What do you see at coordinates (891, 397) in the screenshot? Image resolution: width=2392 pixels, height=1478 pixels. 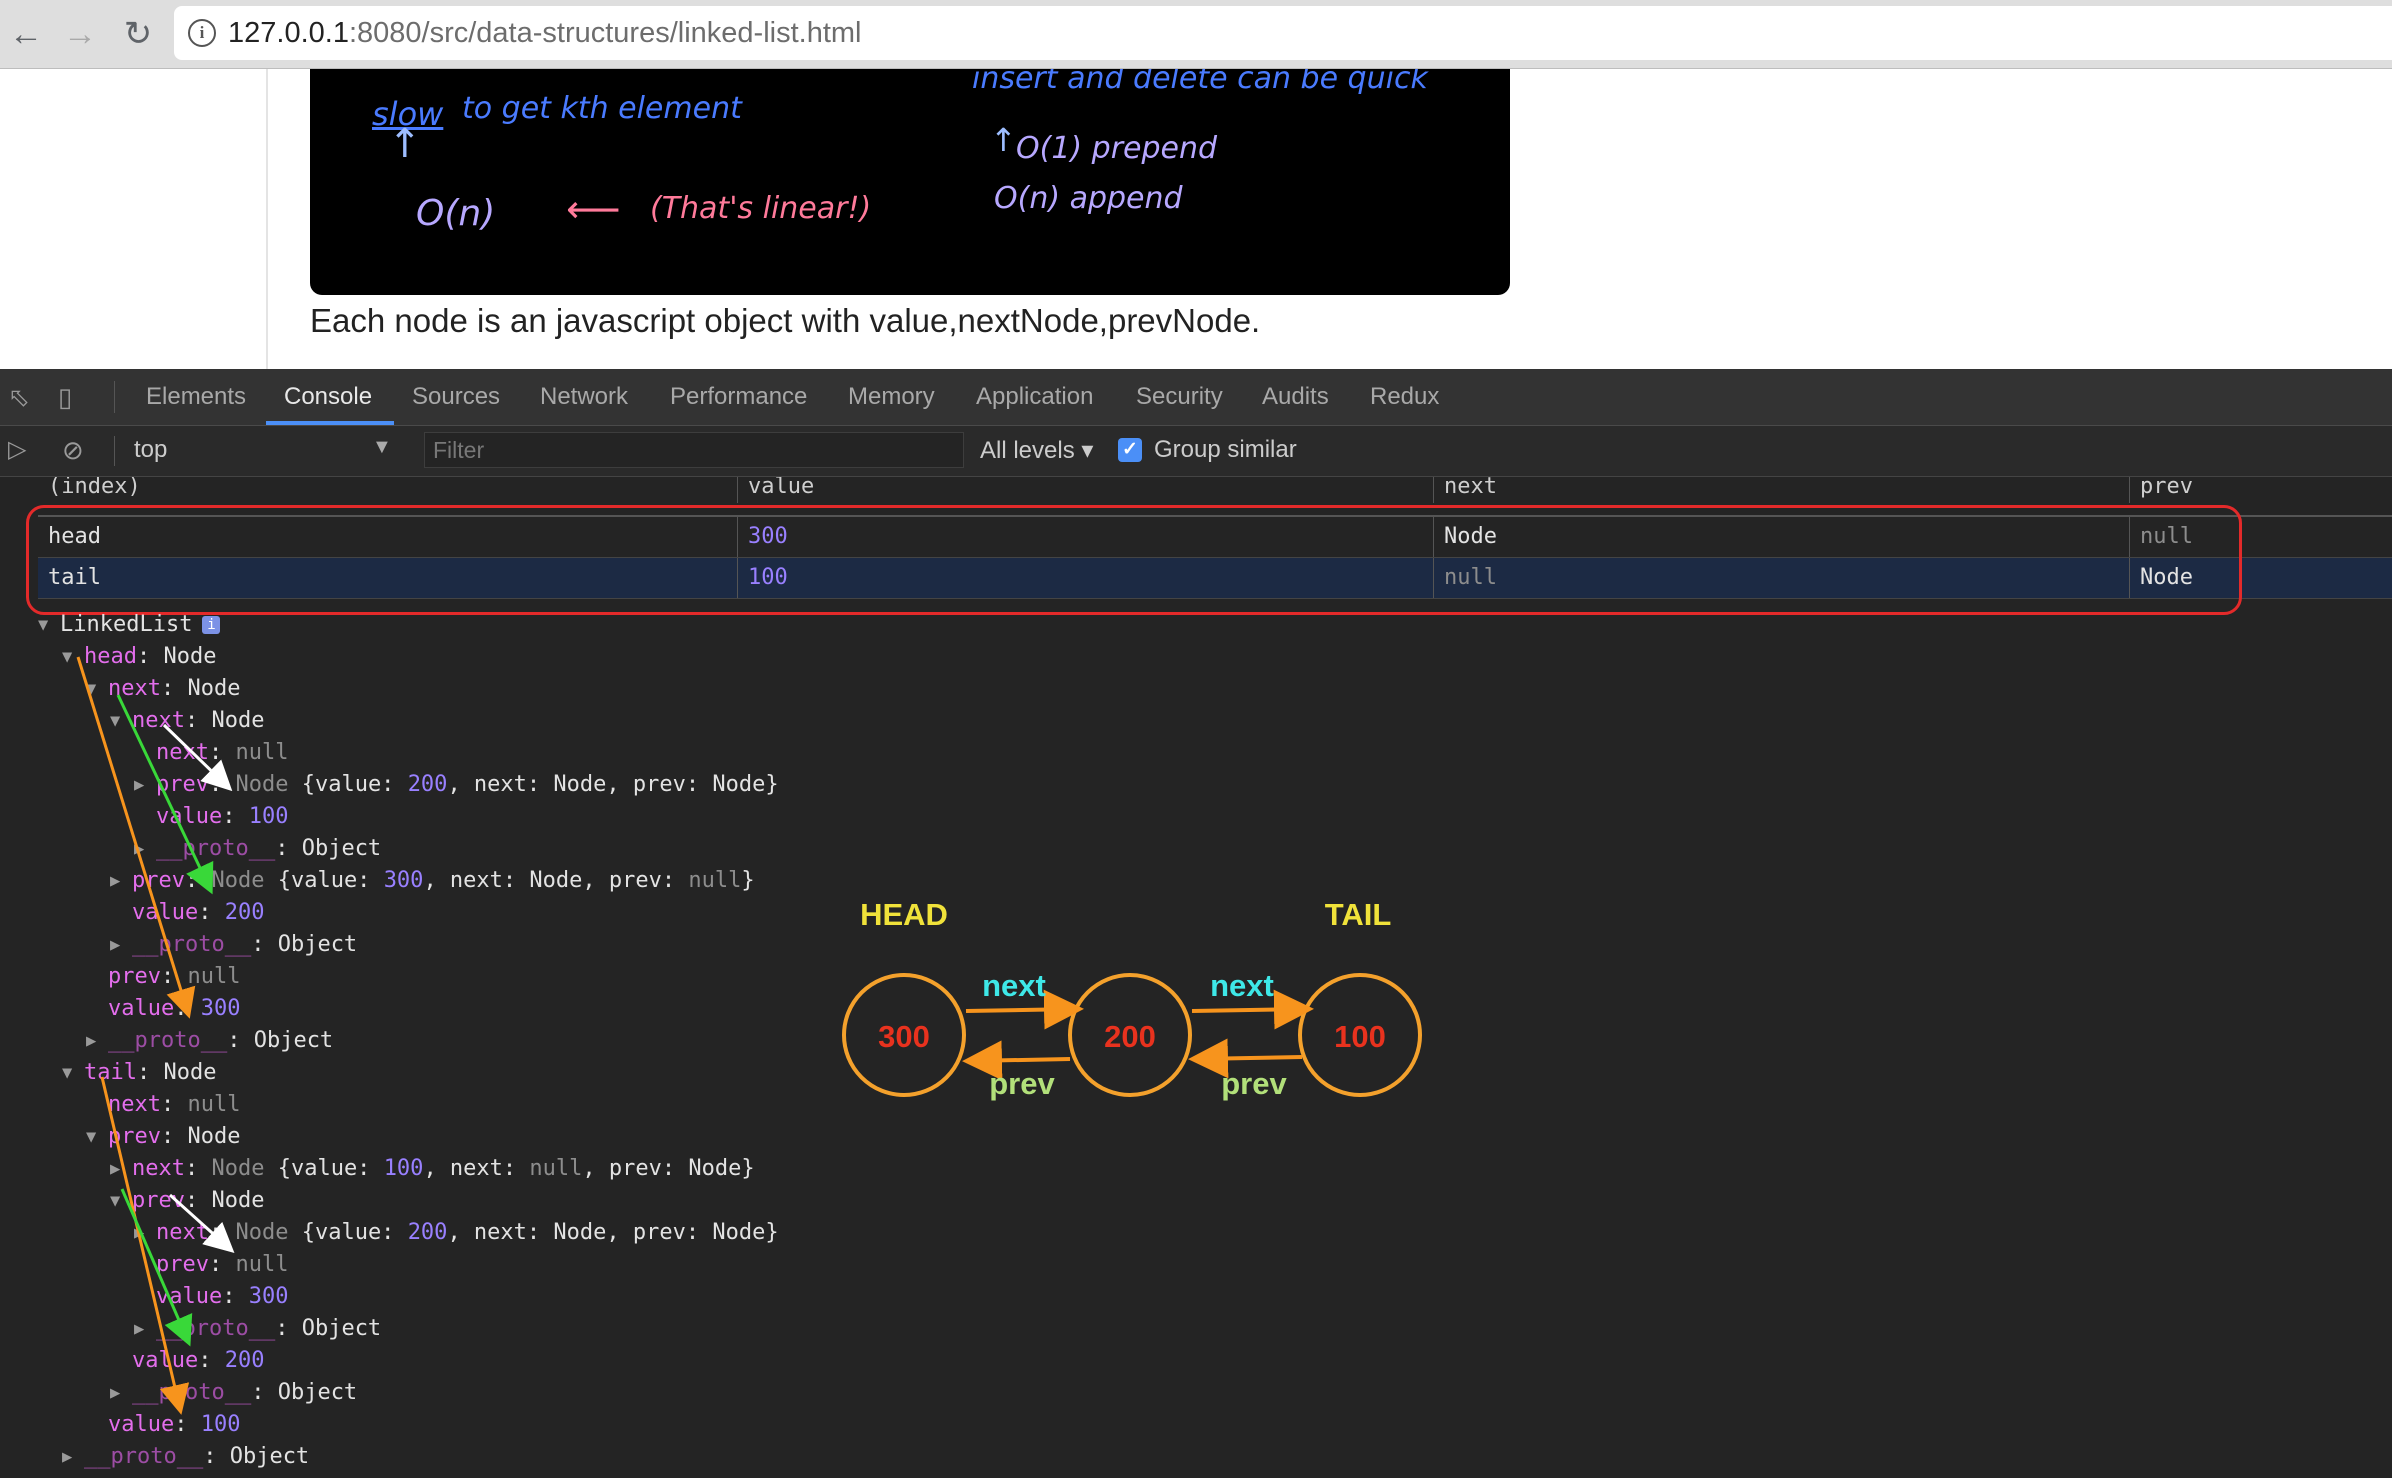 I see `tab-memory: Memory` at bounding box center [891, 397].